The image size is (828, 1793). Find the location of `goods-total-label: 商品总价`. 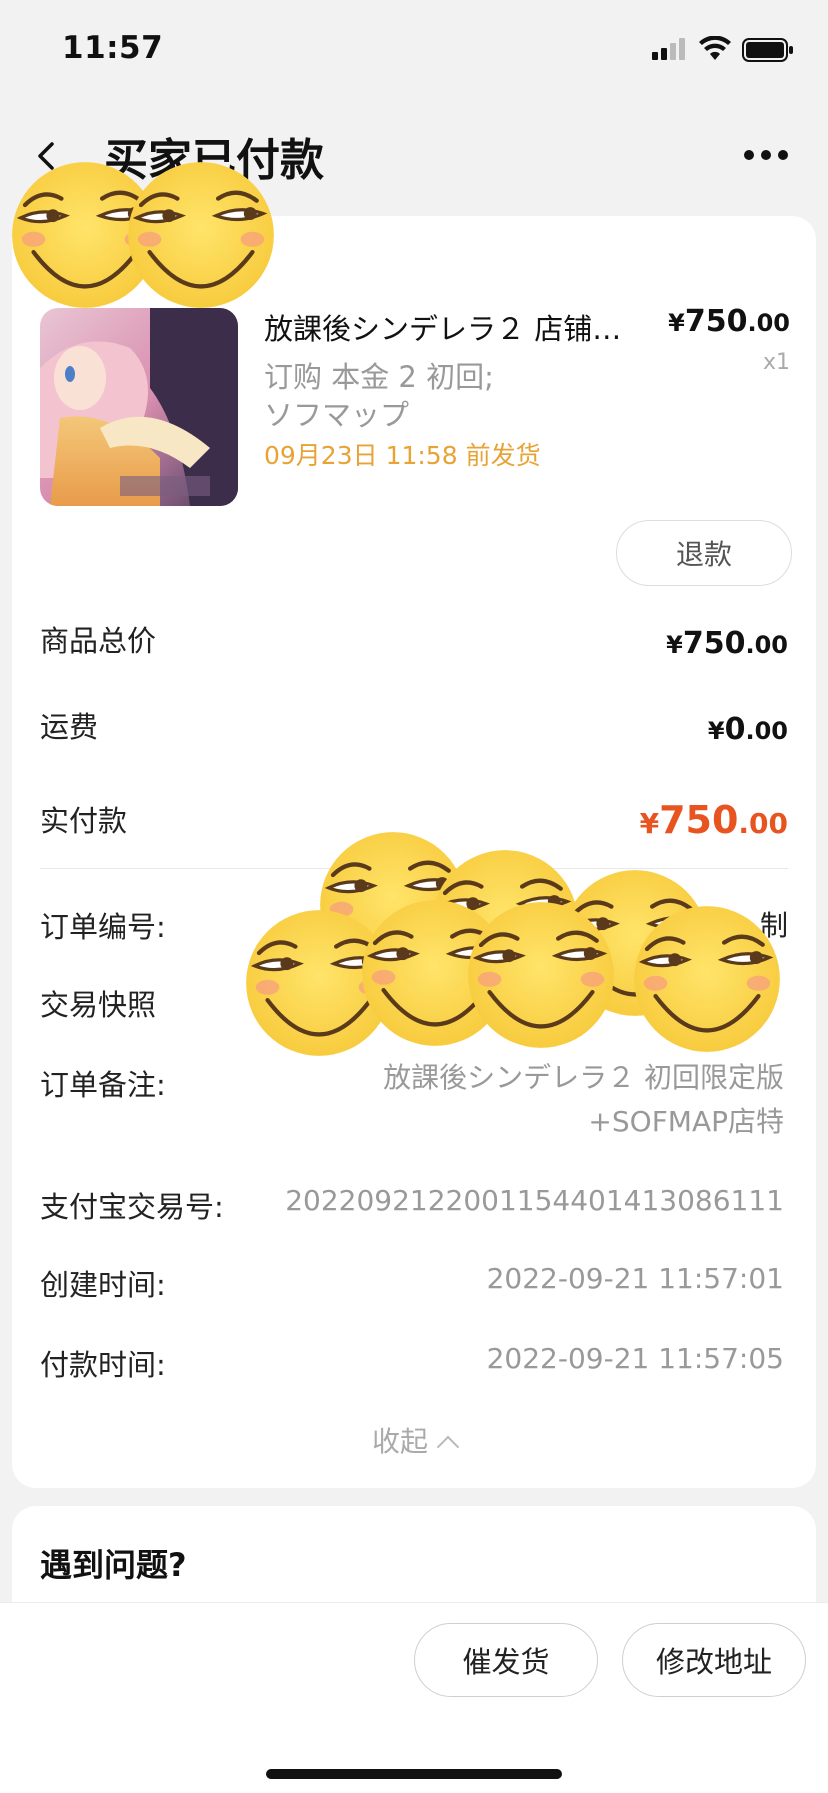

goods-total-label: 商品总价 is located at coordinates (98, 641).